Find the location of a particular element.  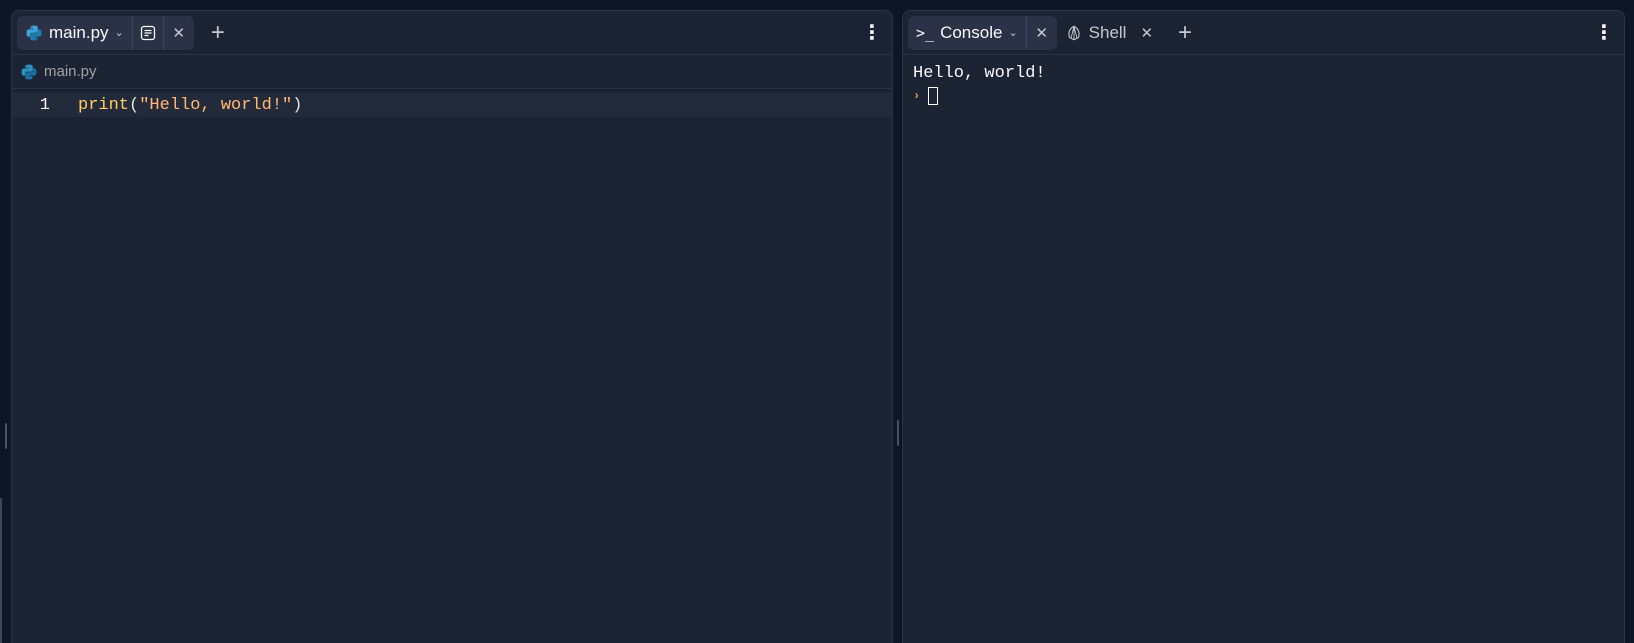

outline-icon is located at coordinates (148, 33).